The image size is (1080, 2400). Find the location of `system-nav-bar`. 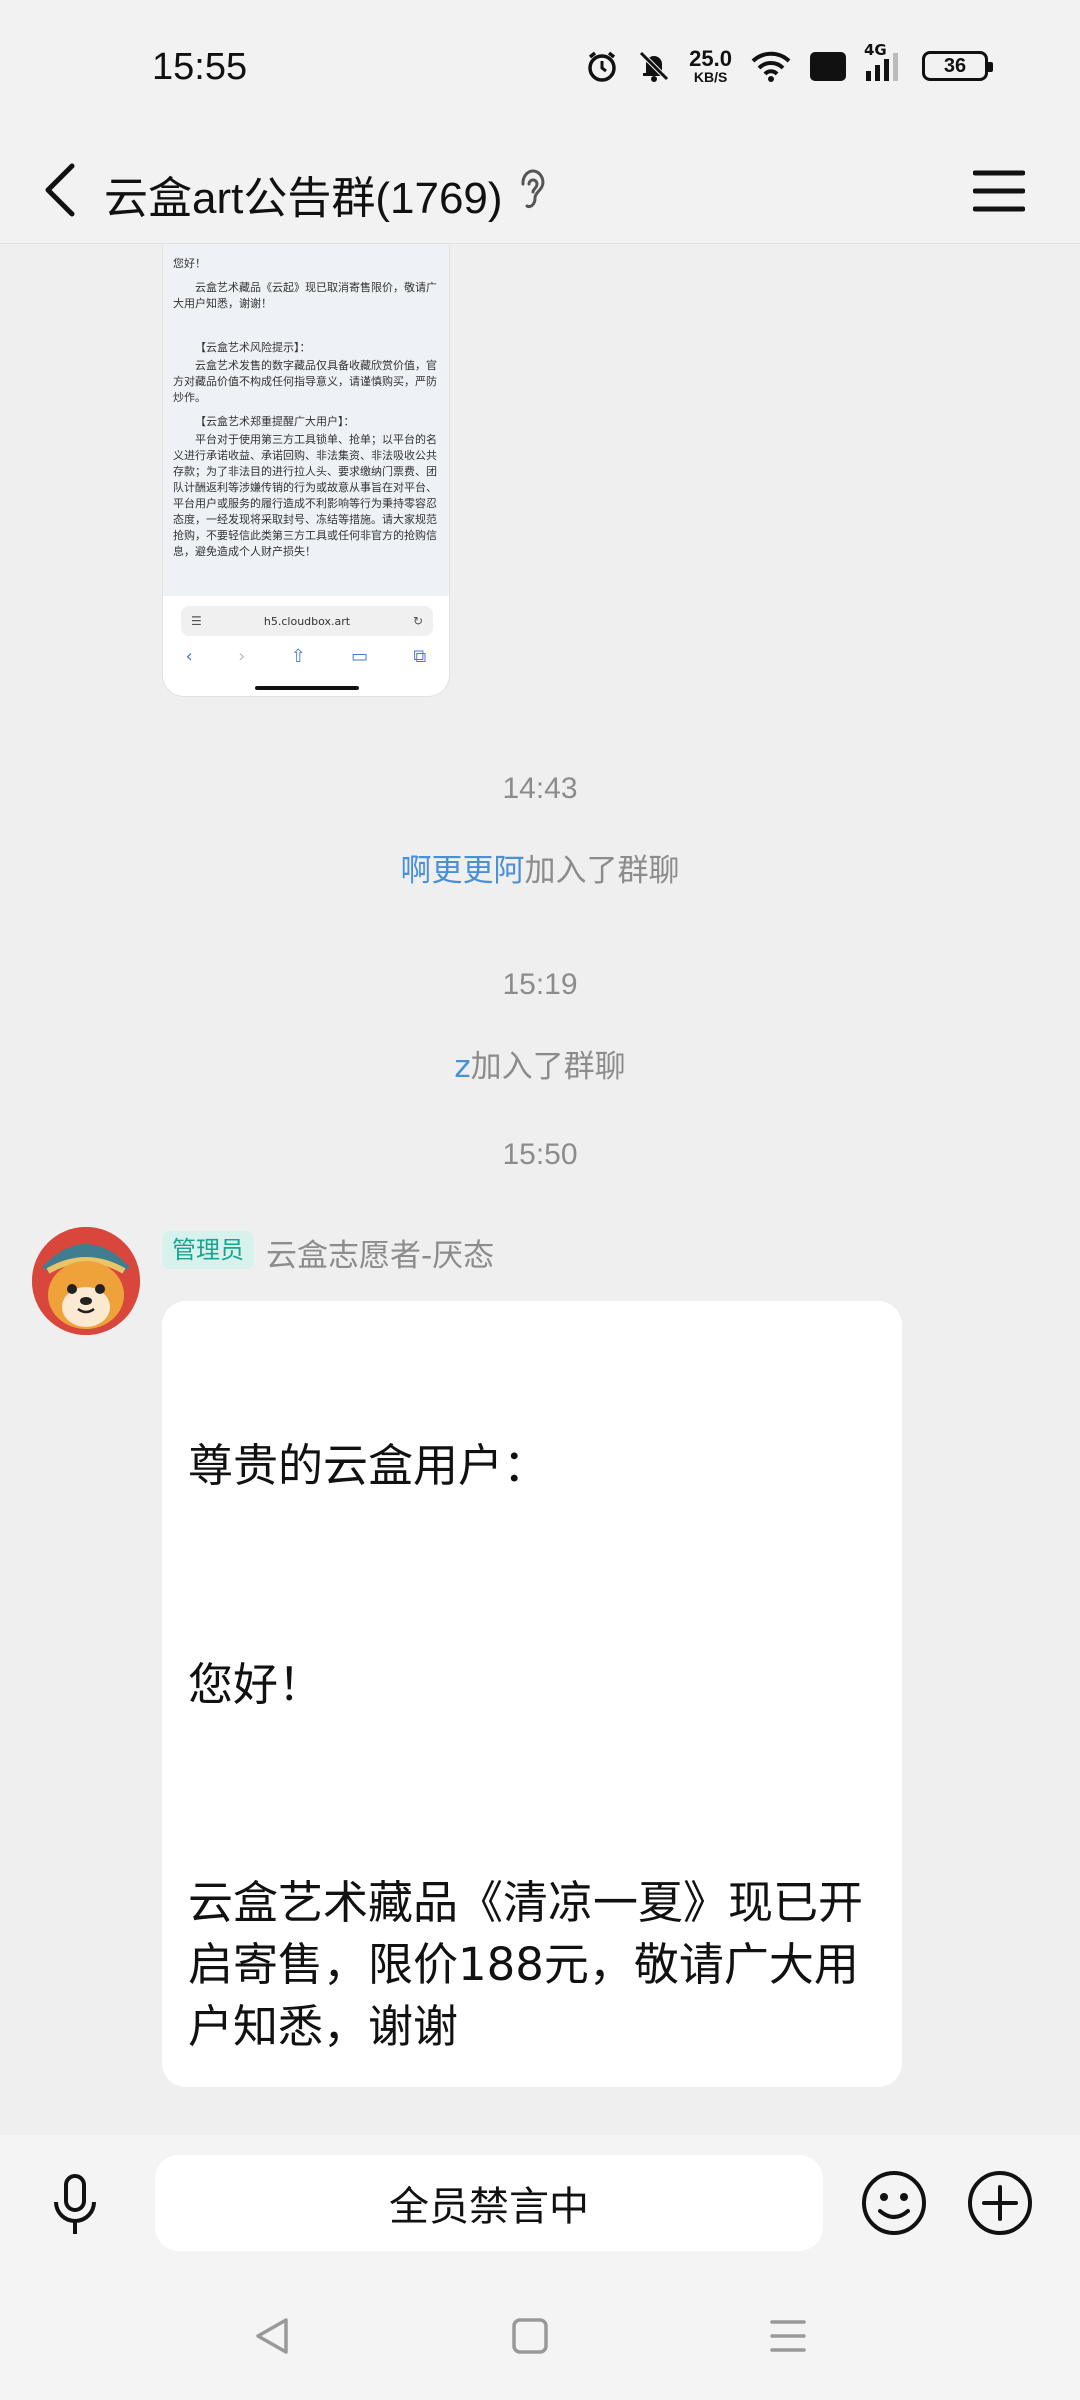

system-nav-bar is located at coordinates (540, 2335).